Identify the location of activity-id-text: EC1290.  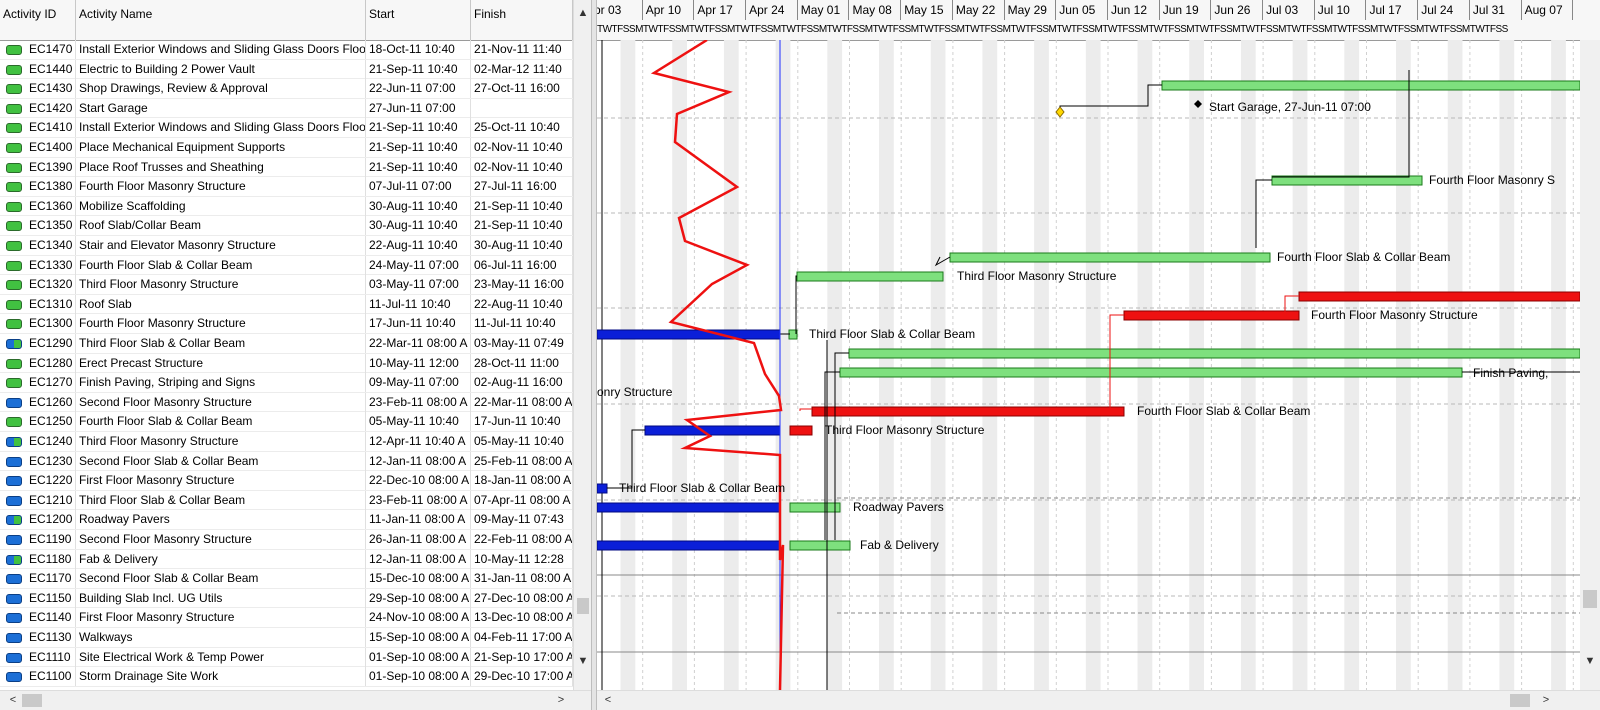
(51, 343).